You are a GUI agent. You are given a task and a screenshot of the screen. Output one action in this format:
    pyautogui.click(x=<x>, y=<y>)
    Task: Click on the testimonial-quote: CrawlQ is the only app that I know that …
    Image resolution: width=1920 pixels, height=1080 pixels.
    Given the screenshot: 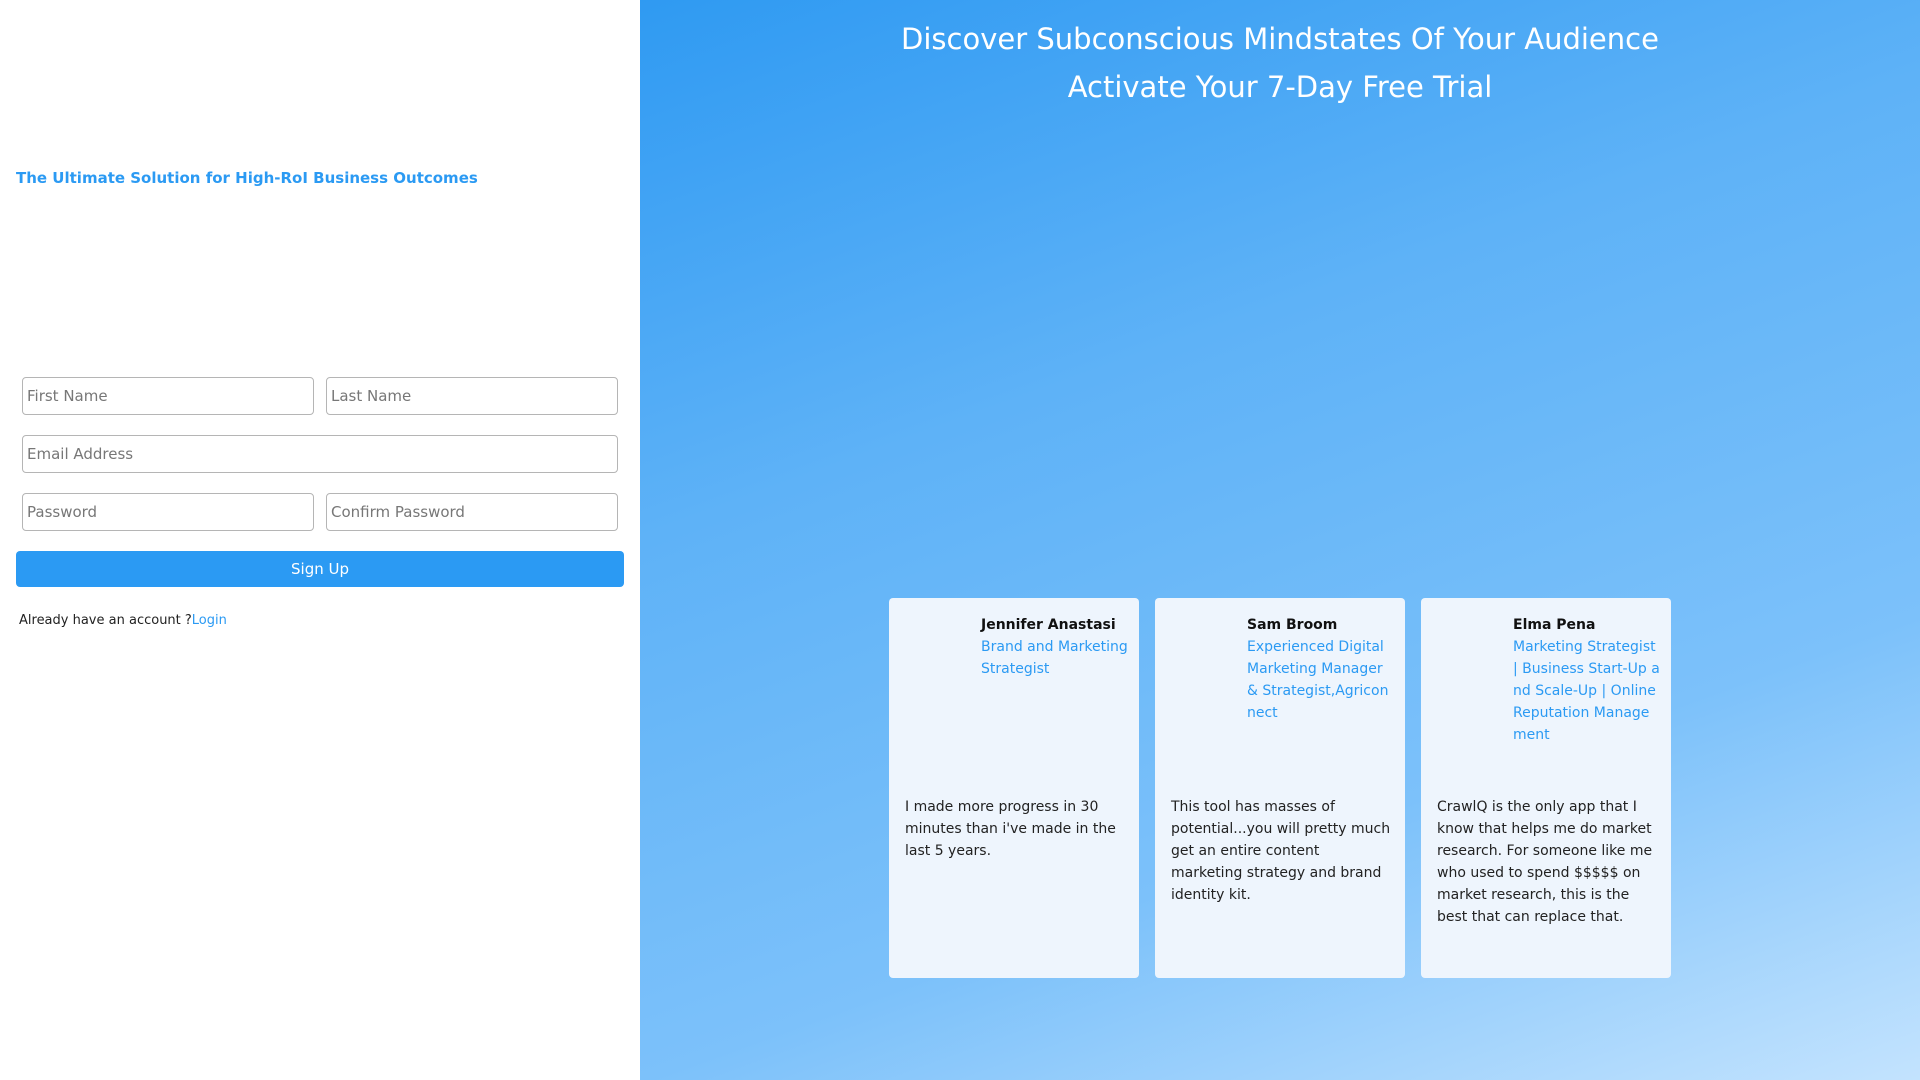 What is the action you would take?
    pyautogui.click(x=1545, y=862)
    